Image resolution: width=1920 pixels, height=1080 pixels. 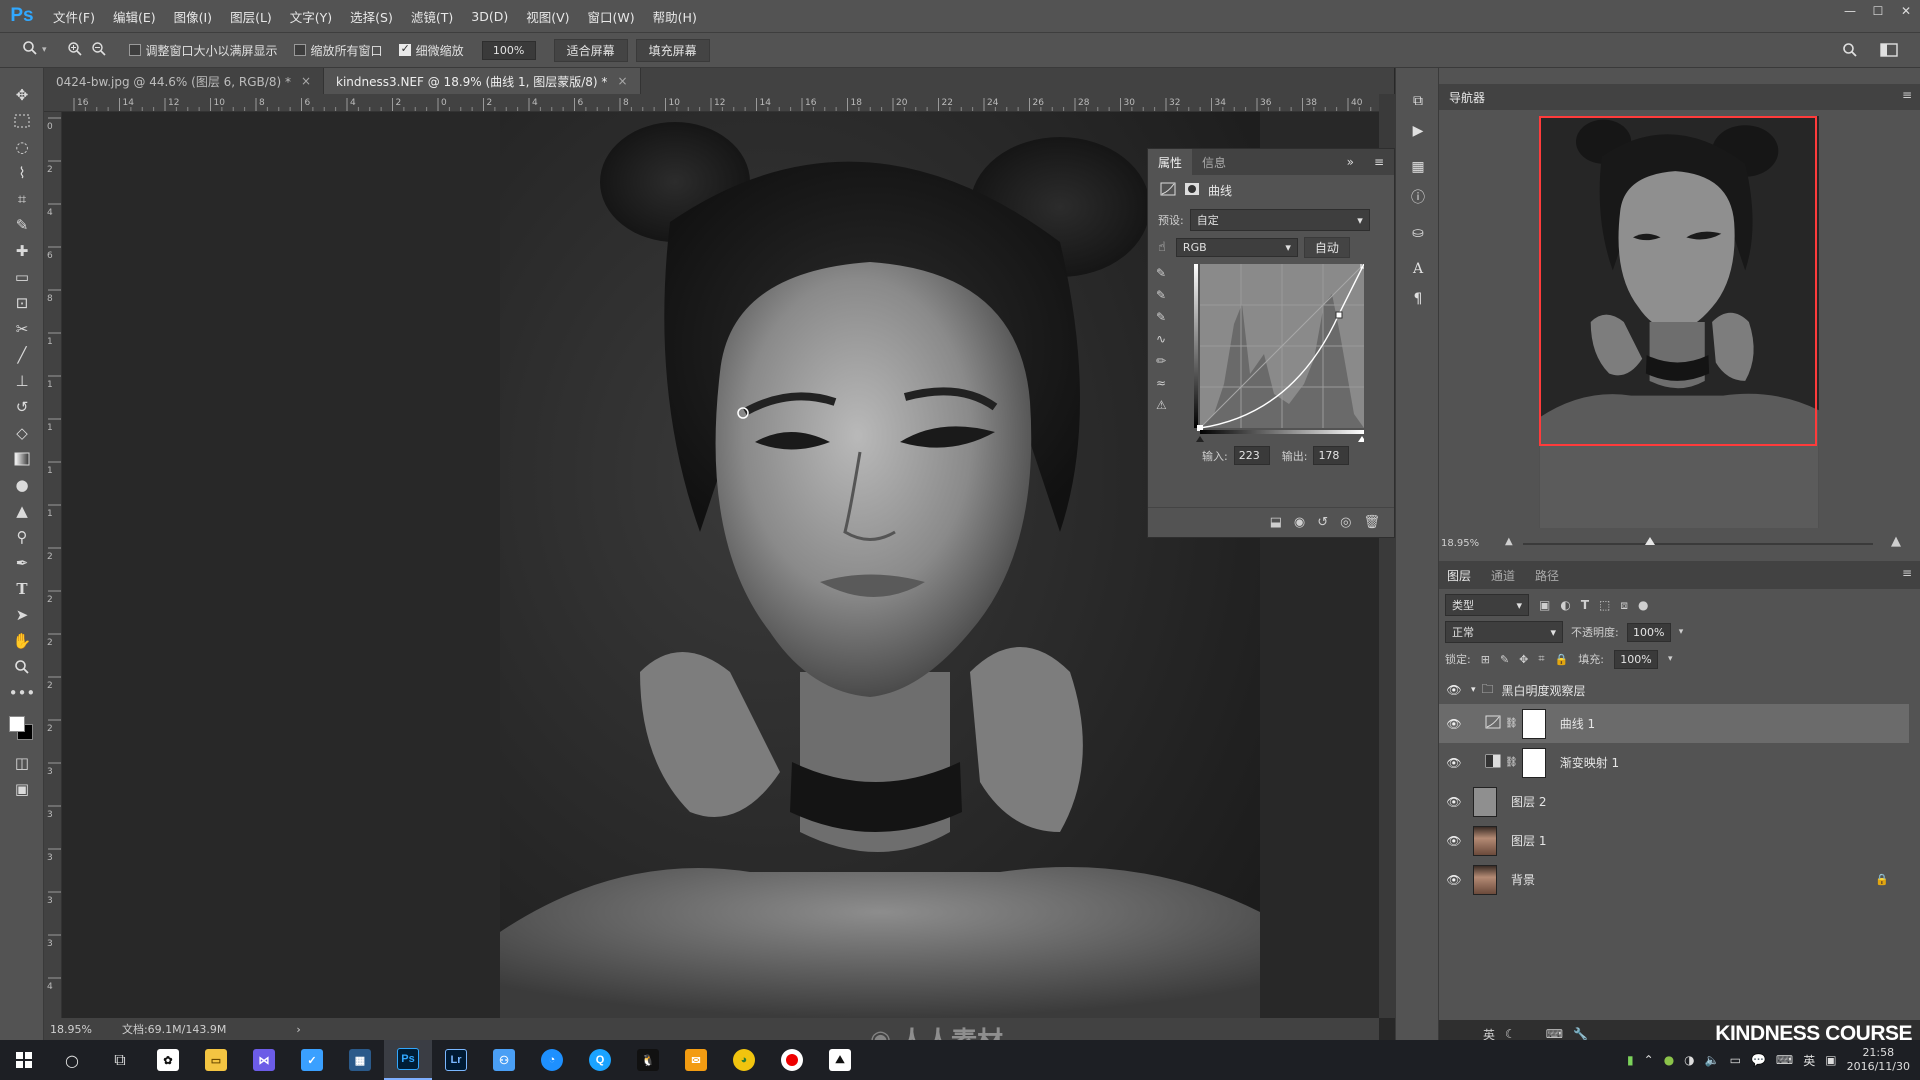 I want to click on qq-icon: 🐧, so click(x=648, y=1060).